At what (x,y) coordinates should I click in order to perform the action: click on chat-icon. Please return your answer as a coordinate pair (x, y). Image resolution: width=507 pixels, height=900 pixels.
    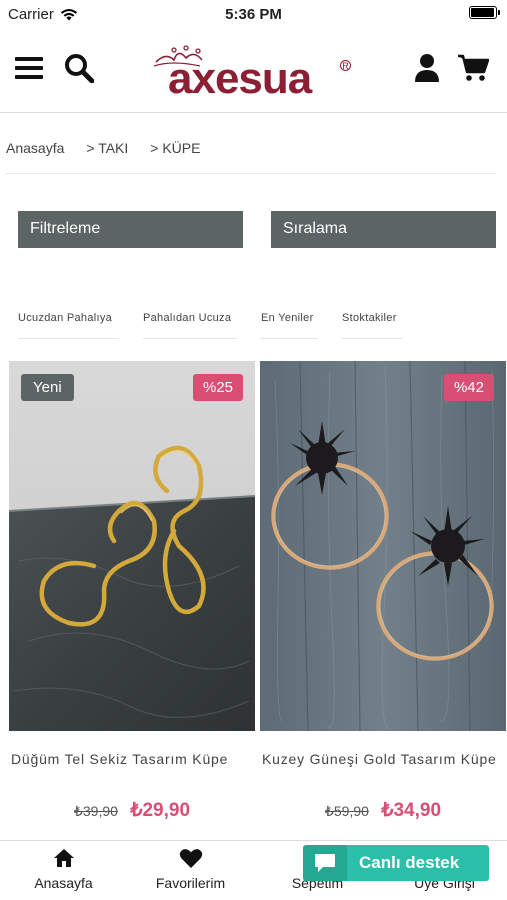
    Looking at the image, I should click on (325, 863).